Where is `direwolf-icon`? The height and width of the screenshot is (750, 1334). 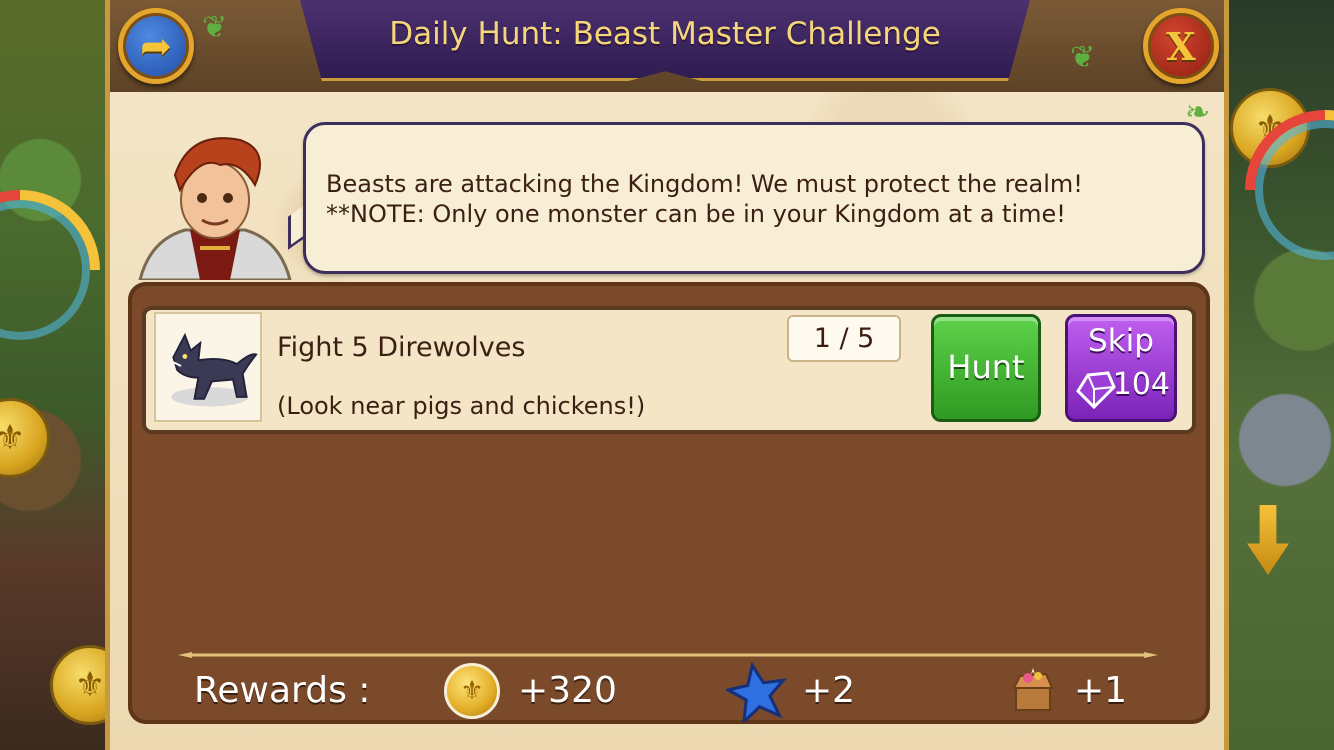 direwolf-icon is located at coordinates (208, 367).